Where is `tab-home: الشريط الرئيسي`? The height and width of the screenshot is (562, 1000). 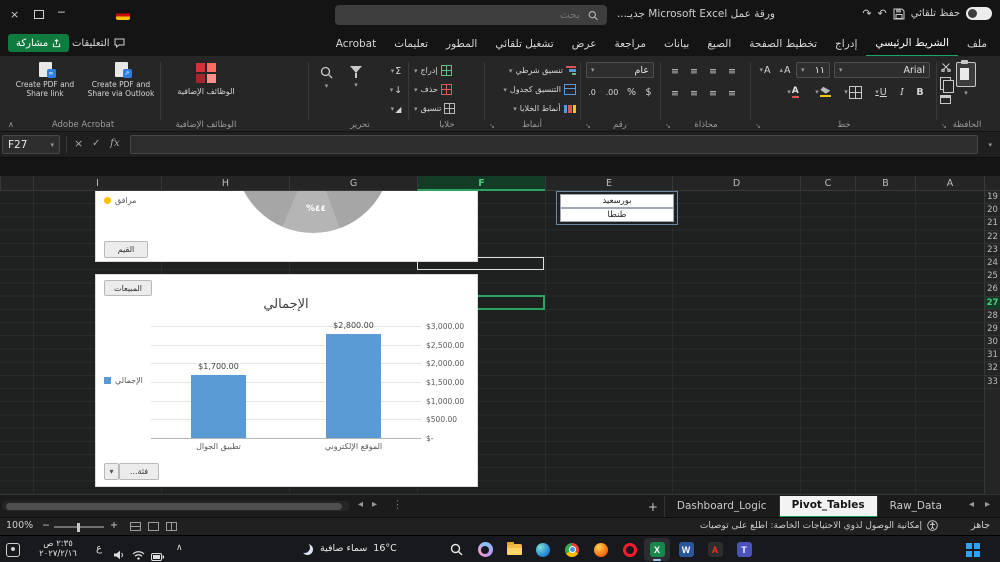 tab-home: الشريط الرئيسي is located at coordinates (912, 44).